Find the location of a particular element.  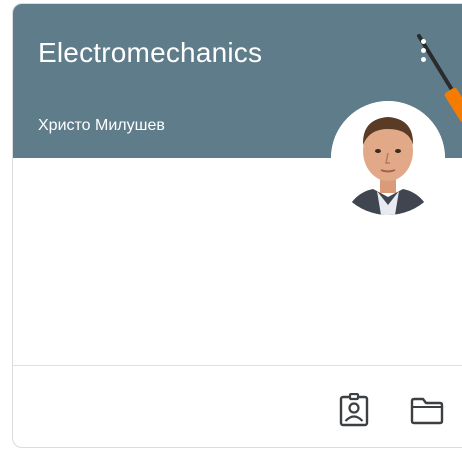

more-vert-icon is located at coordinates (423, 41).